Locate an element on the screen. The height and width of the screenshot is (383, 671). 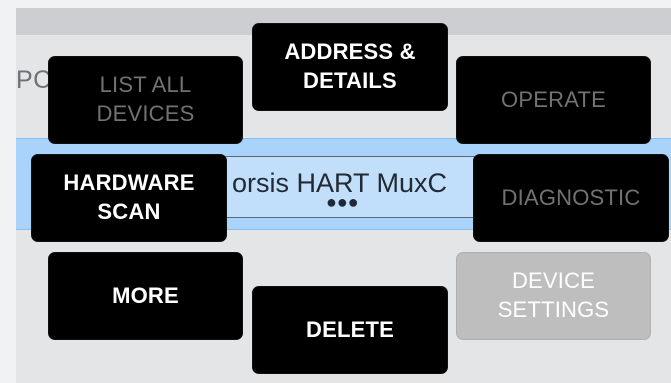
hardware-scan-button: HARDWARE SCAN is located at coordinates (129, 198).